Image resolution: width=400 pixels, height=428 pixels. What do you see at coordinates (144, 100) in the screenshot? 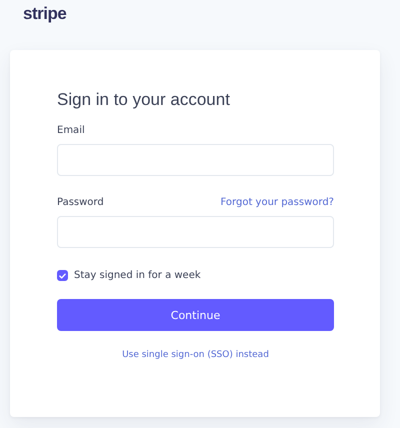
I see `form-title: Sign in to your account` at bounding box center [144, 100].